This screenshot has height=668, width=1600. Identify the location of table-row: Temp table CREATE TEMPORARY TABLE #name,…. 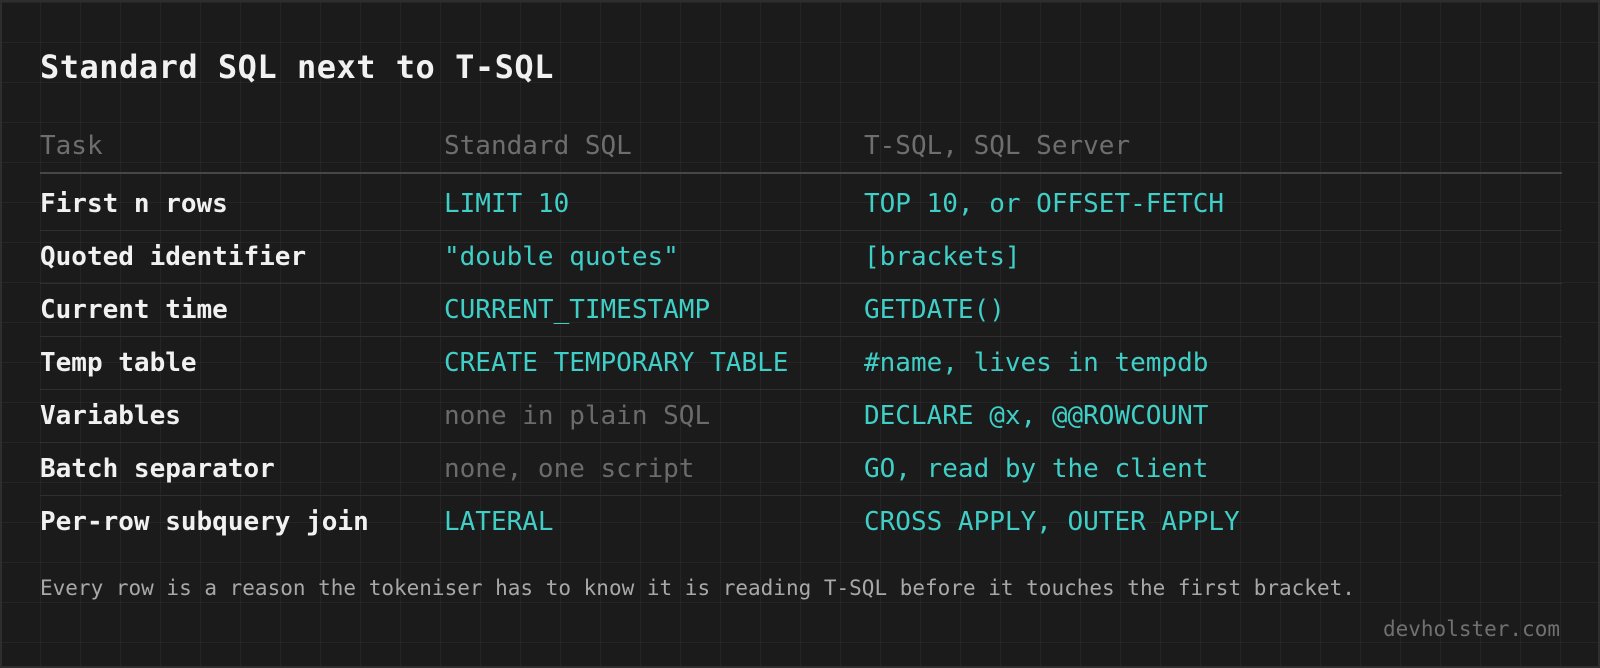
(801, 363).